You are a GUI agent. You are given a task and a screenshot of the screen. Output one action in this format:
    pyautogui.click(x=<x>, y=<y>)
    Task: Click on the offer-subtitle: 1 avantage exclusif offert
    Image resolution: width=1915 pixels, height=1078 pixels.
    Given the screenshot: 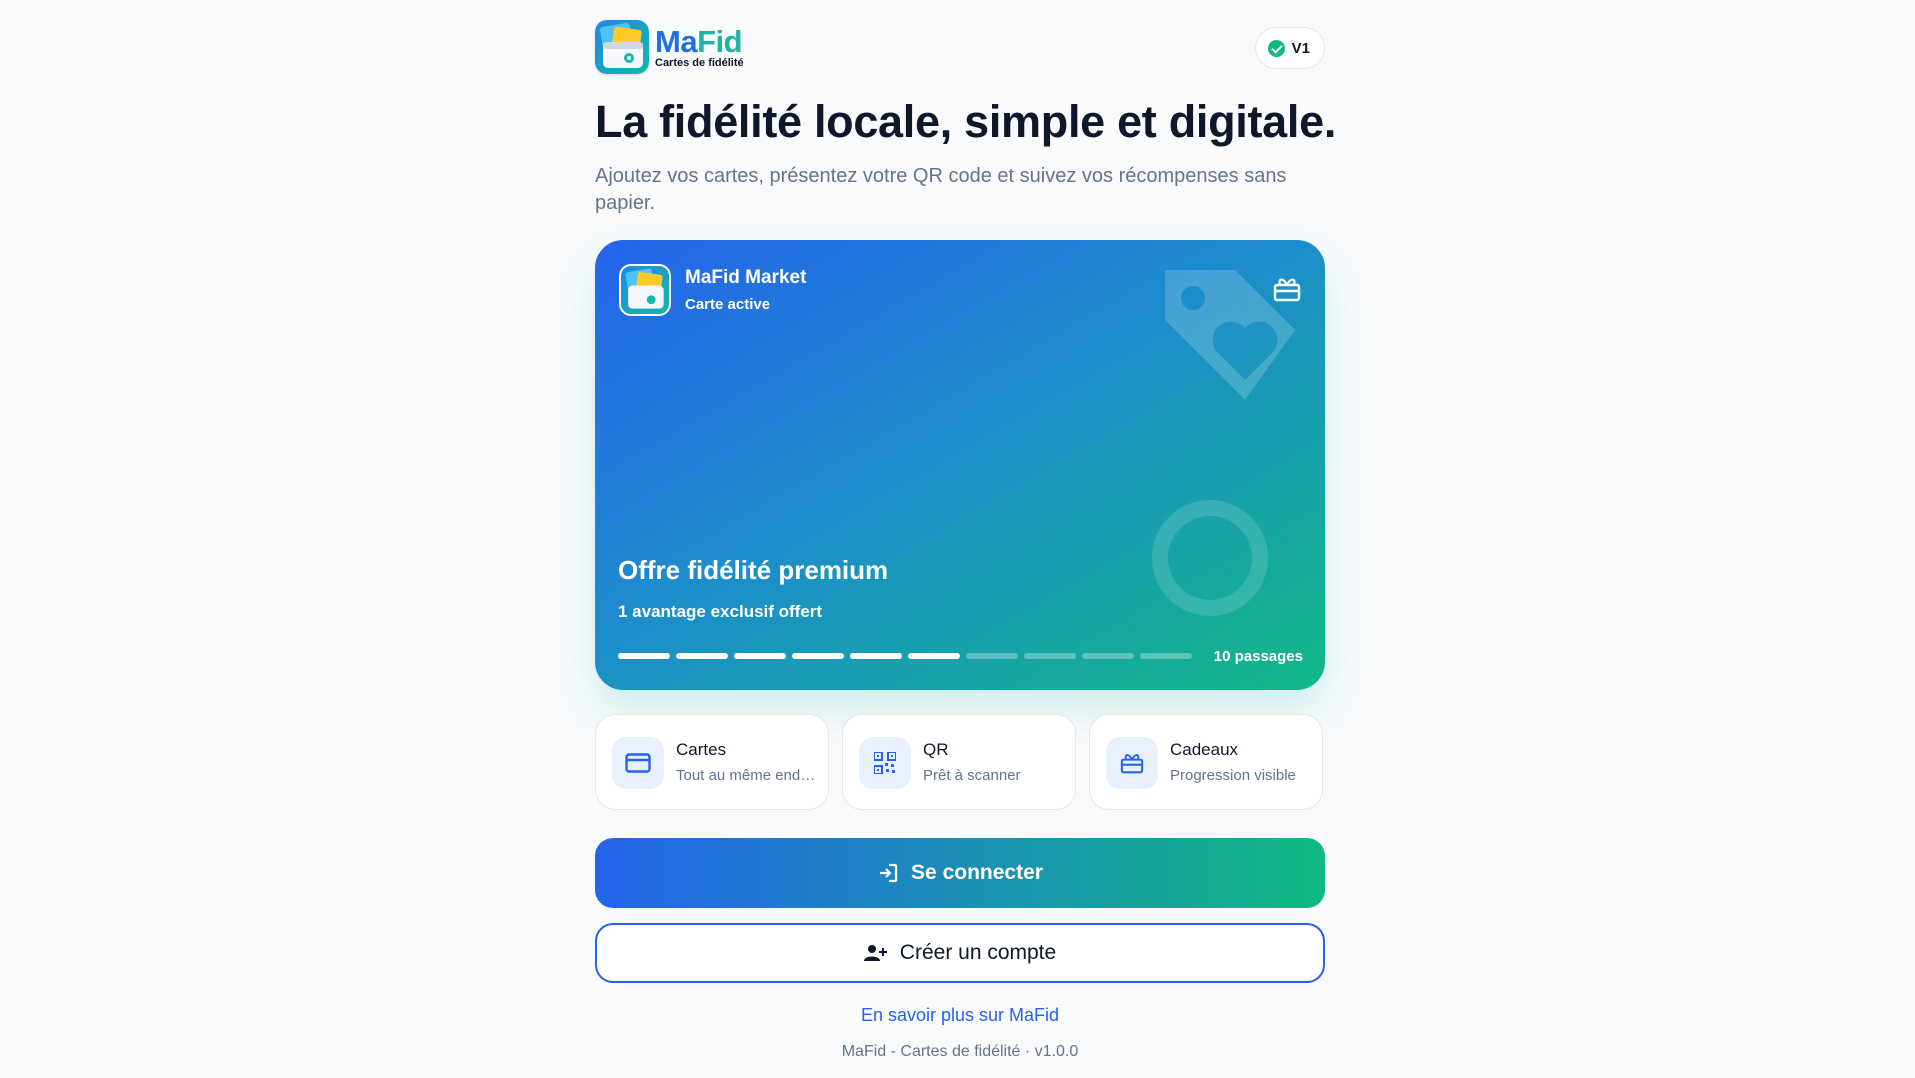 What is the action you would take?
    pyautogui.click(x=720, y=611)
    